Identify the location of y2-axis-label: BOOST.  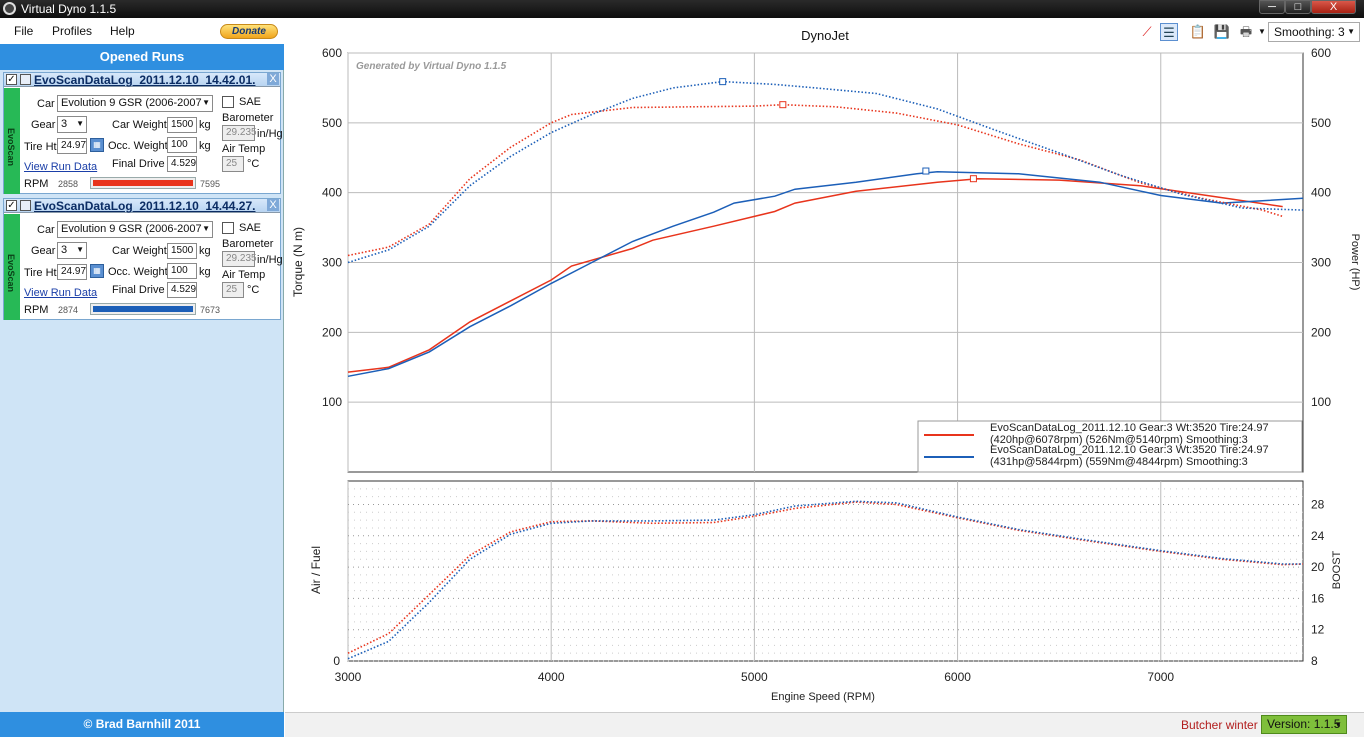
(1337, 569).